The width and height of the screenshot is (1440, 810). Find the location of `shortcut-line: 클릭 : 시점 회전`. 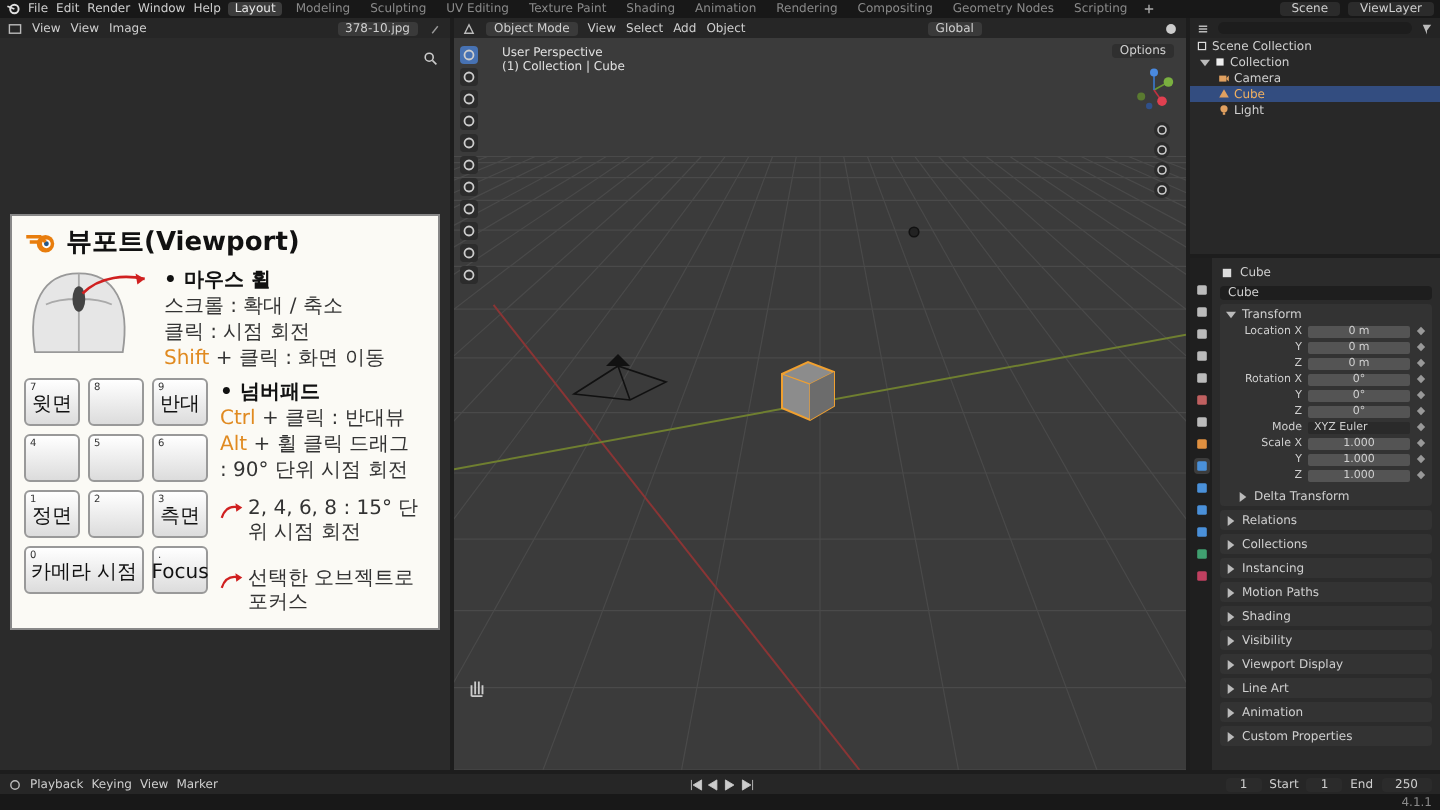

shortcut-line: 클릭 : 시점 회전 is located at coordinates (238, 334).